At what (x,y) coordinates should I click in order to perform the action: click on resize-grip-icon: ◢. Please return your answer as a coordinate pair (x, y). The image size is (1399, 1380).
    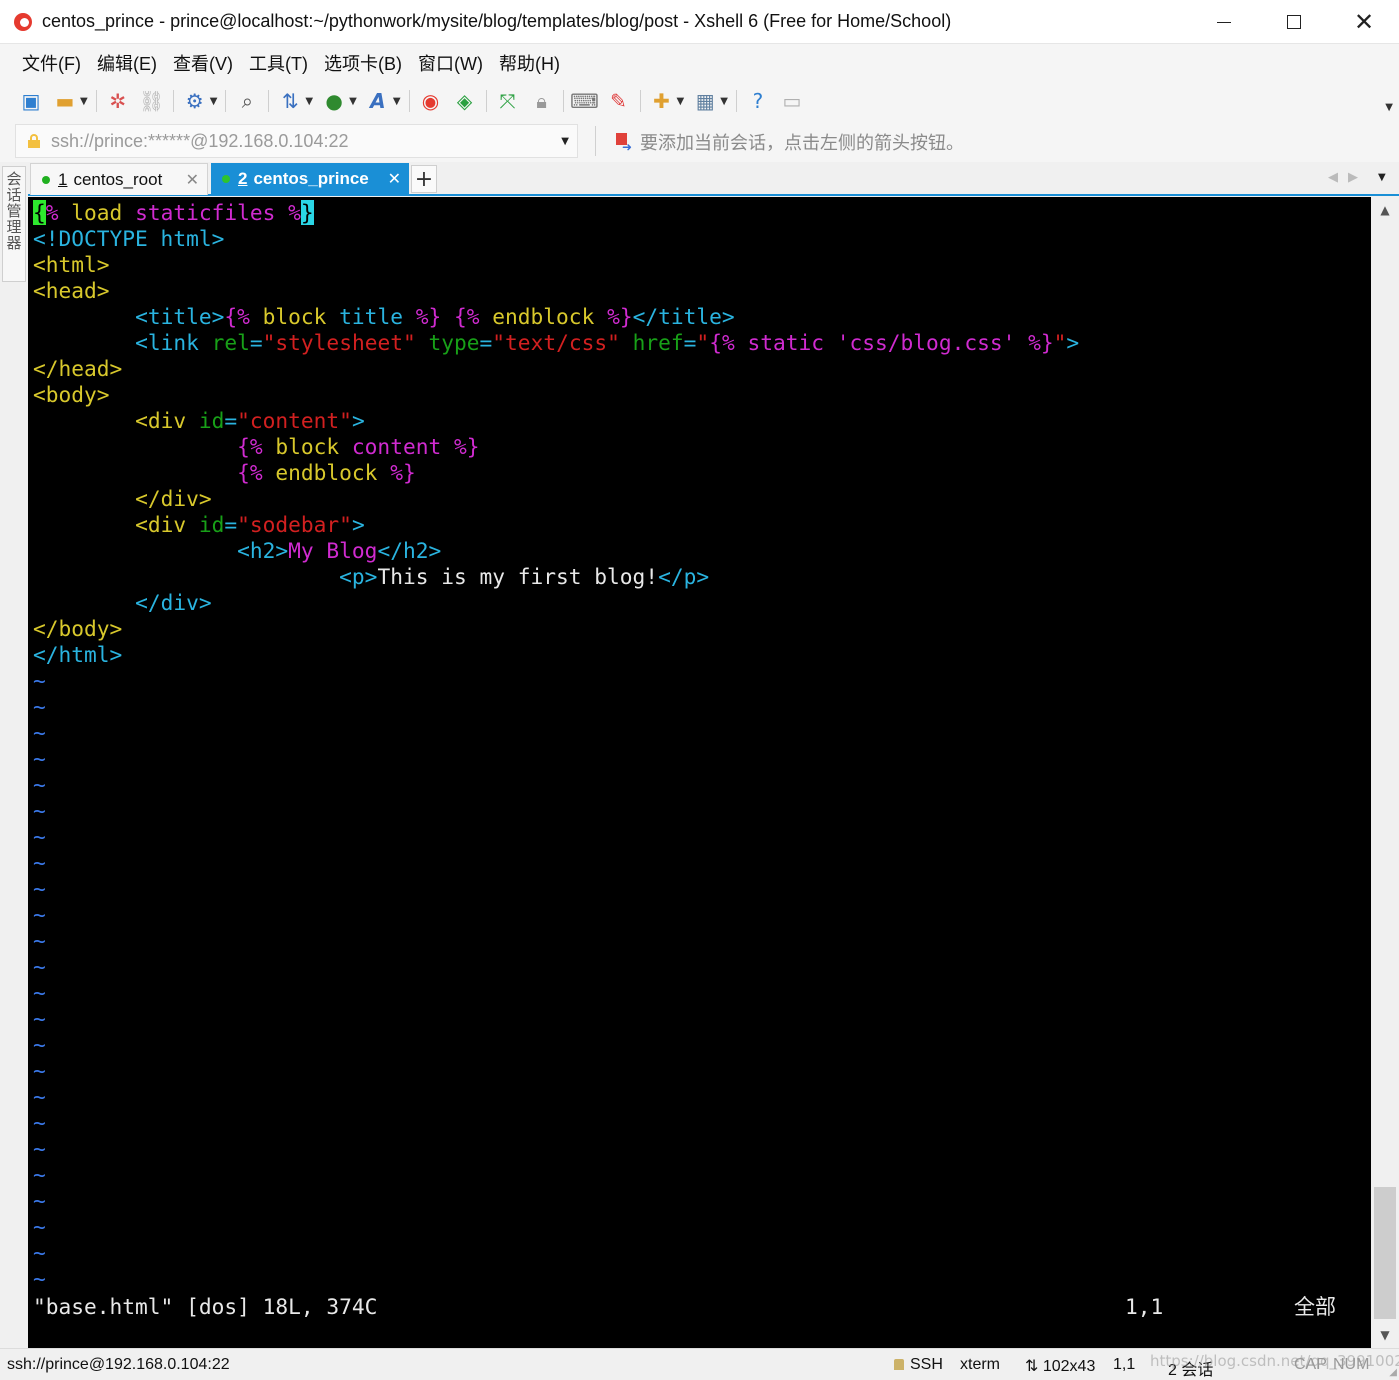
    Looking at the image, I should click on (1393, 1372).